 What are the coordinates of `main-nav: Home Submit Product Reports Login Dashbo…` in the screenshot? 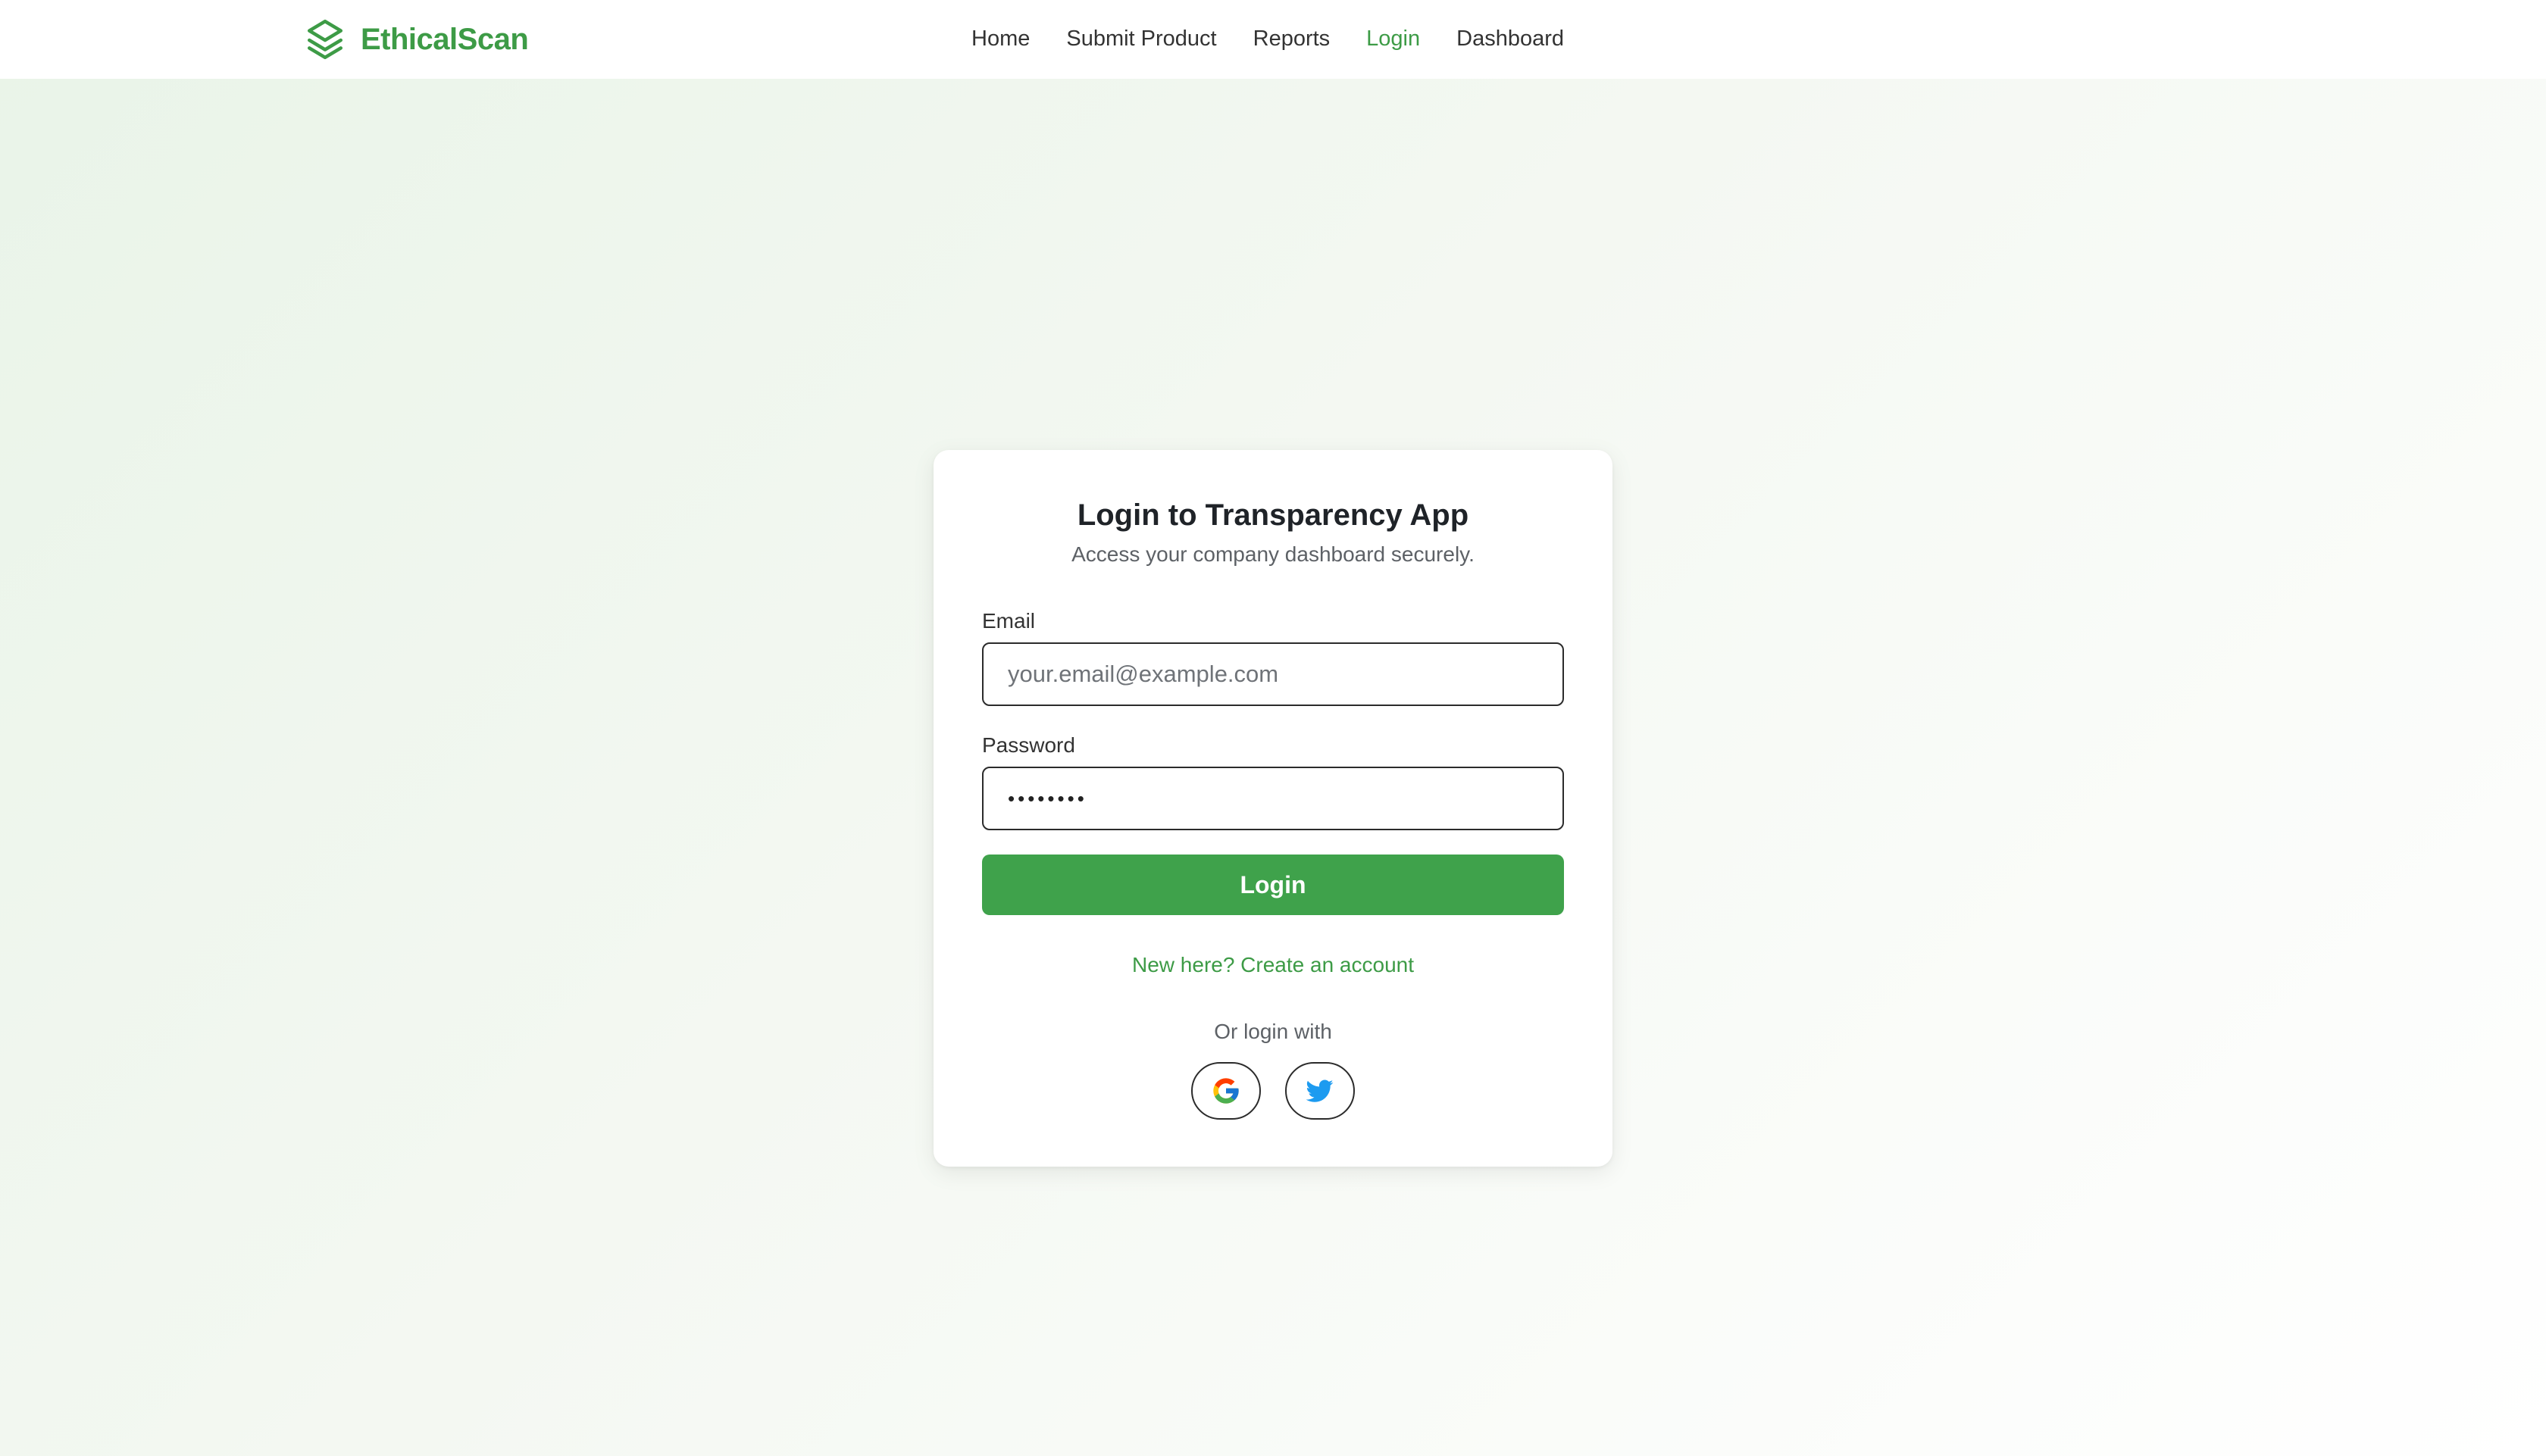 It's located at (1267, 39).